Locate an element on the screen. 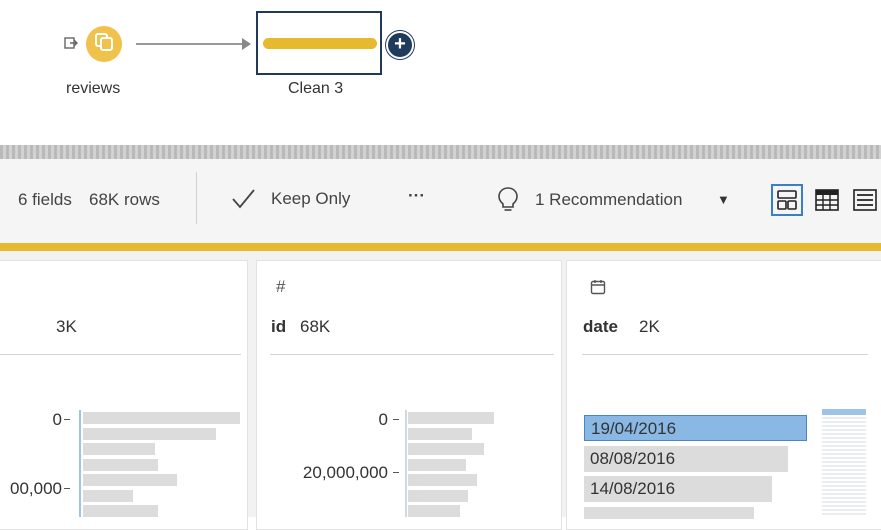  id-axis is located at coordinates (406, 463).